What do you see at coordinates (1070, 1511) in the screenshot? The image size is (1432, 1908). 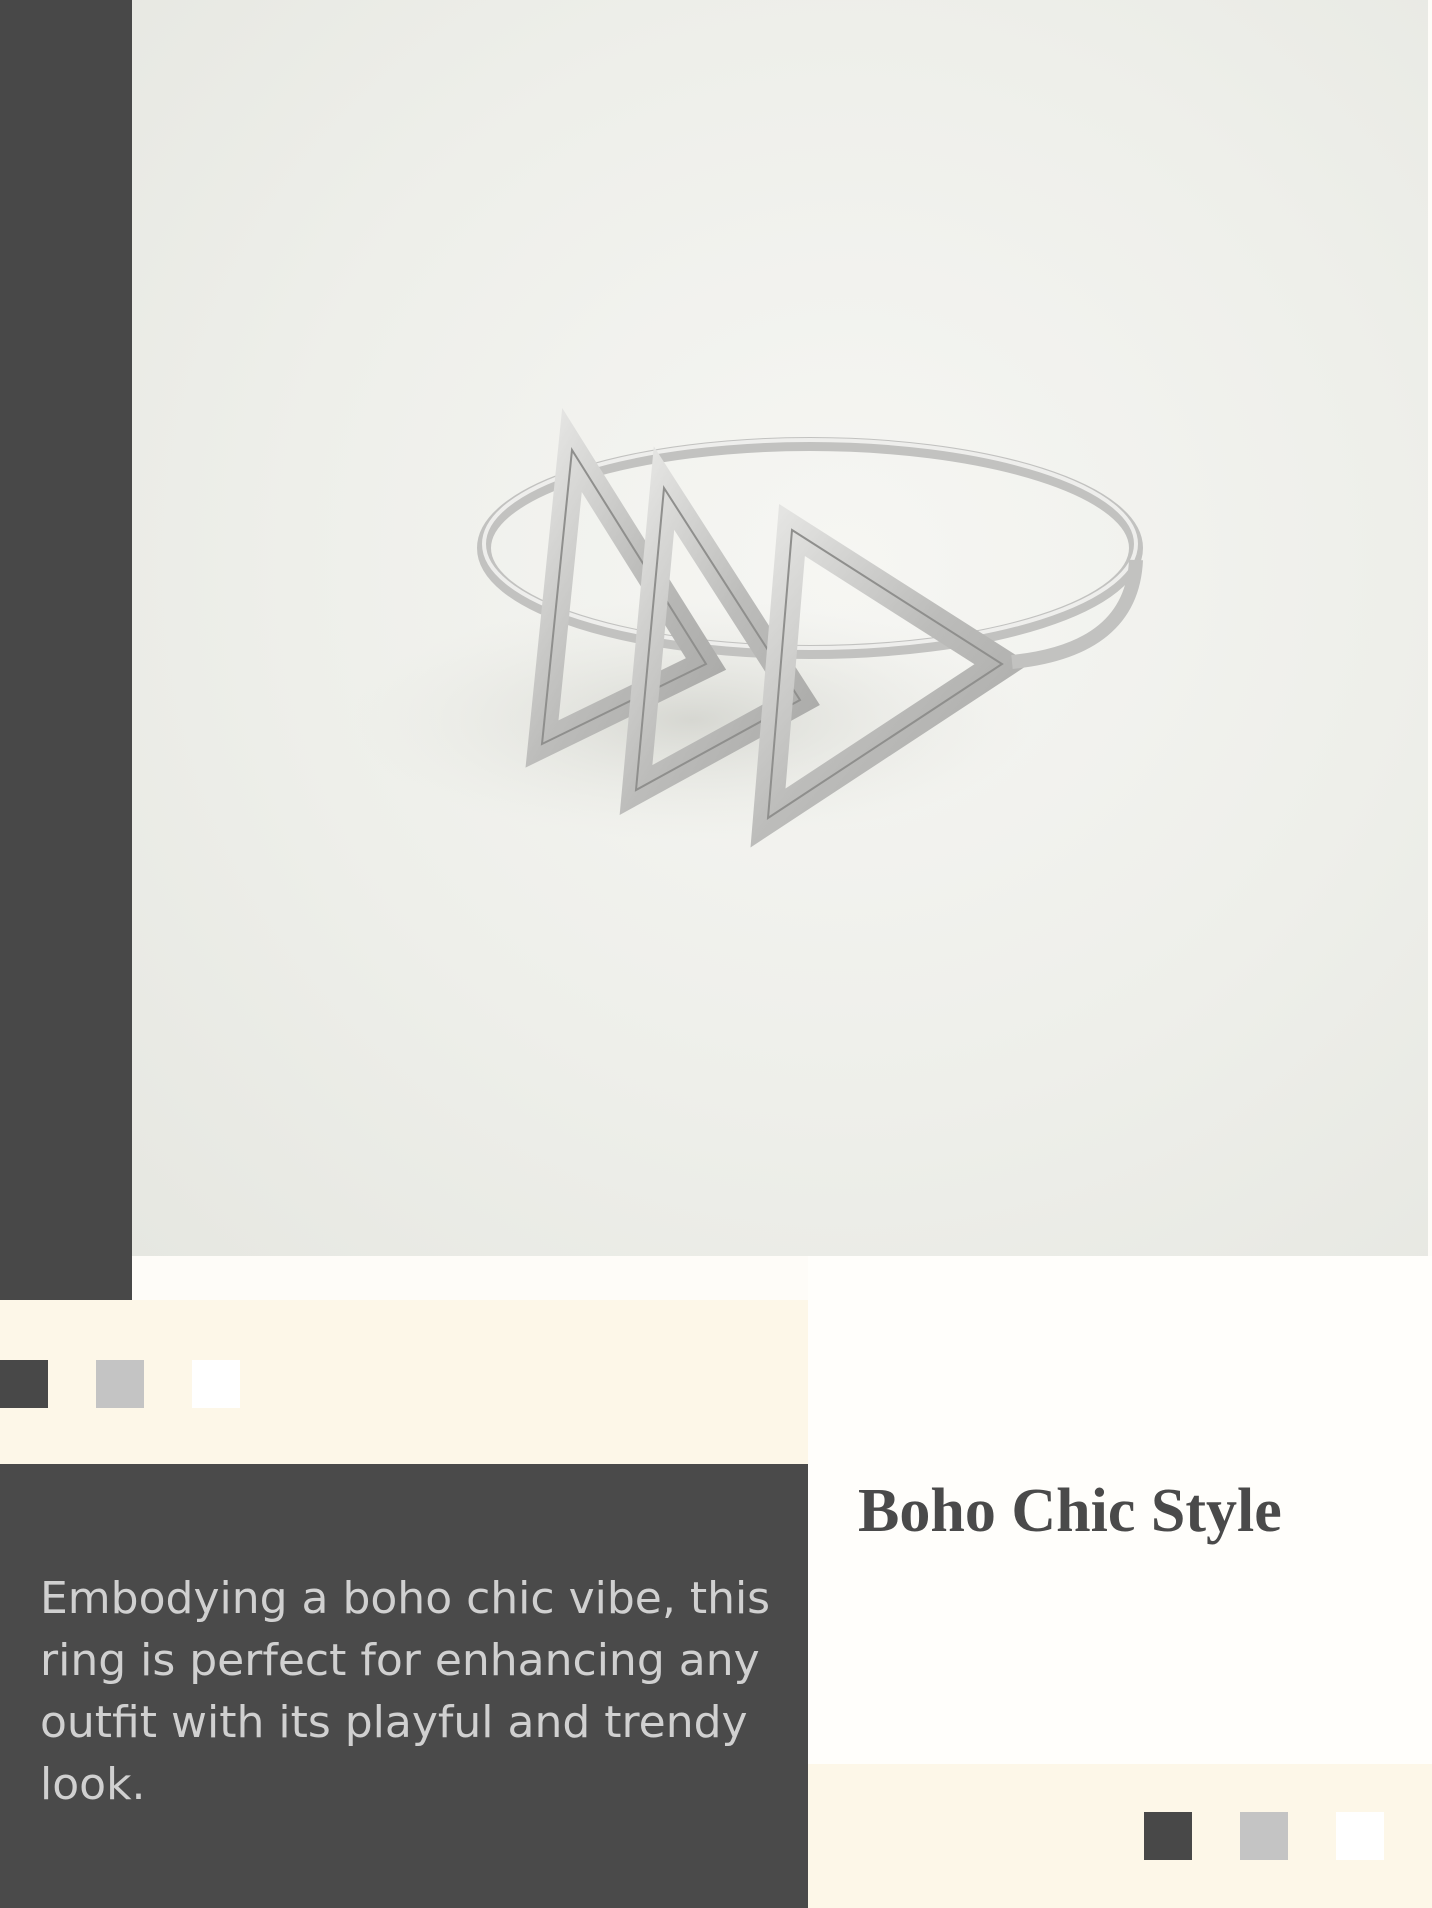 I see `product-title: Boho Chic Style` at bounding box center [1070, 1511].